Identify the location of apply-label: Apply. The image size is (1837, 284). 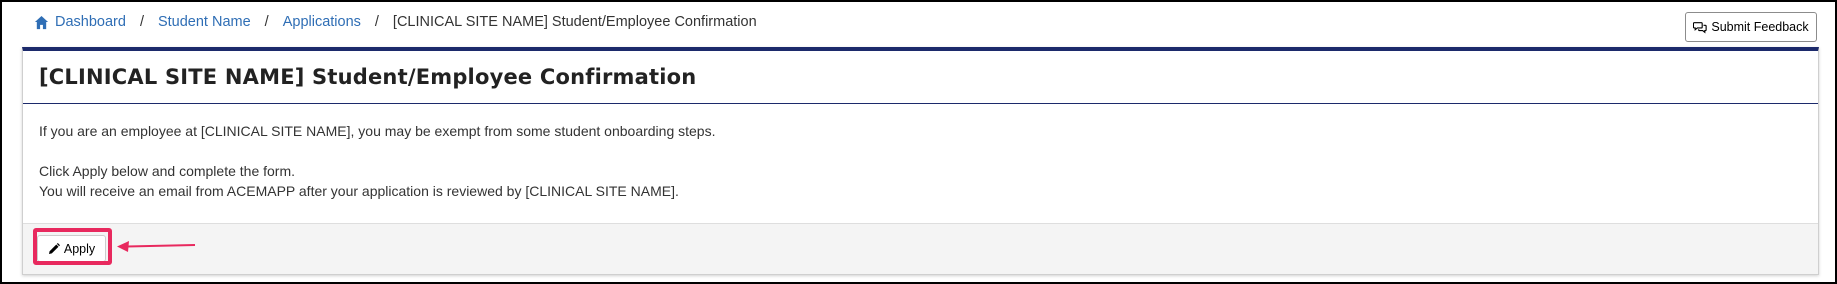
(79, 248).